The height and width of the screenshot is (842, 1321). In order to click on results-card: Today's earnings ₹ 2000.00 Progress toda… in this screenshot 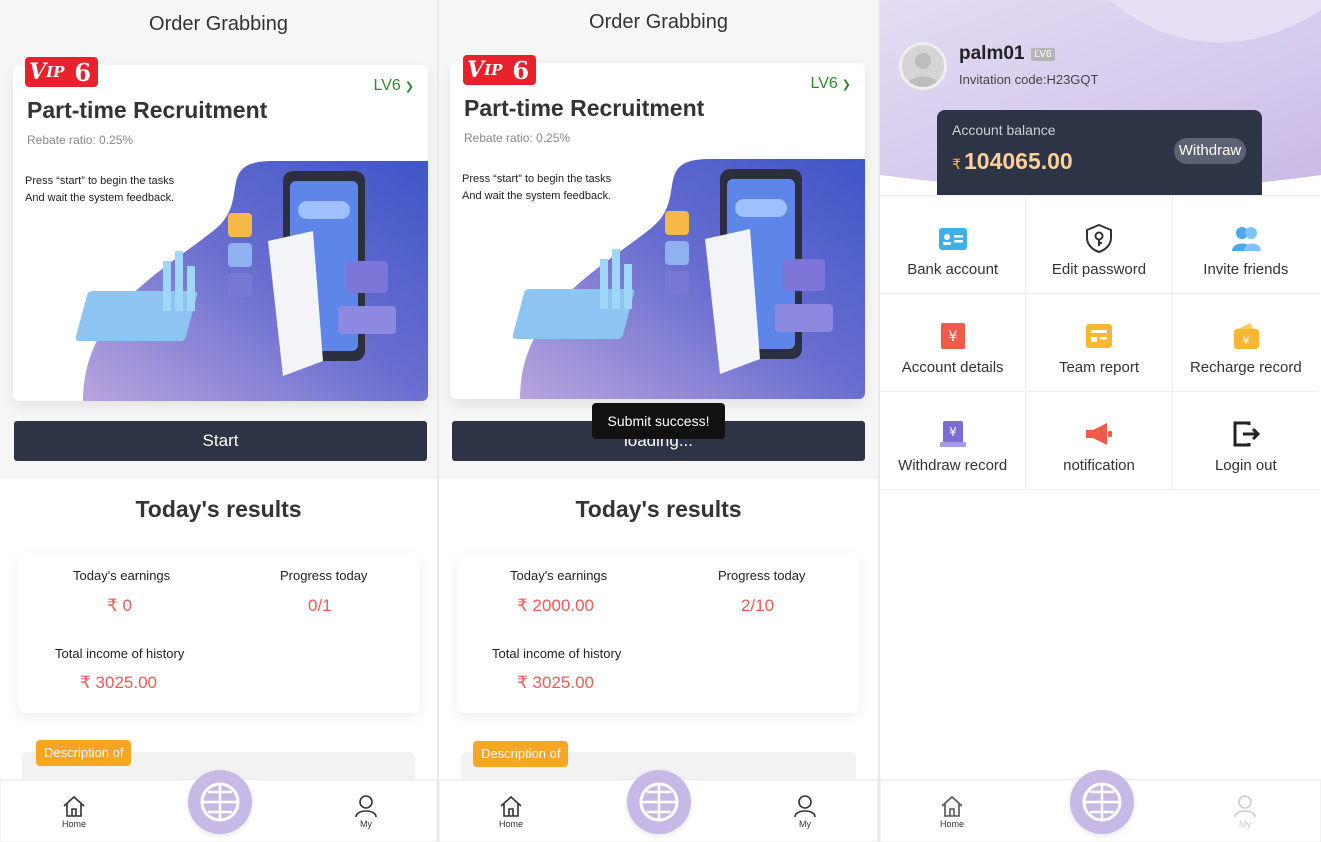, I will do `click(658, 633)`.